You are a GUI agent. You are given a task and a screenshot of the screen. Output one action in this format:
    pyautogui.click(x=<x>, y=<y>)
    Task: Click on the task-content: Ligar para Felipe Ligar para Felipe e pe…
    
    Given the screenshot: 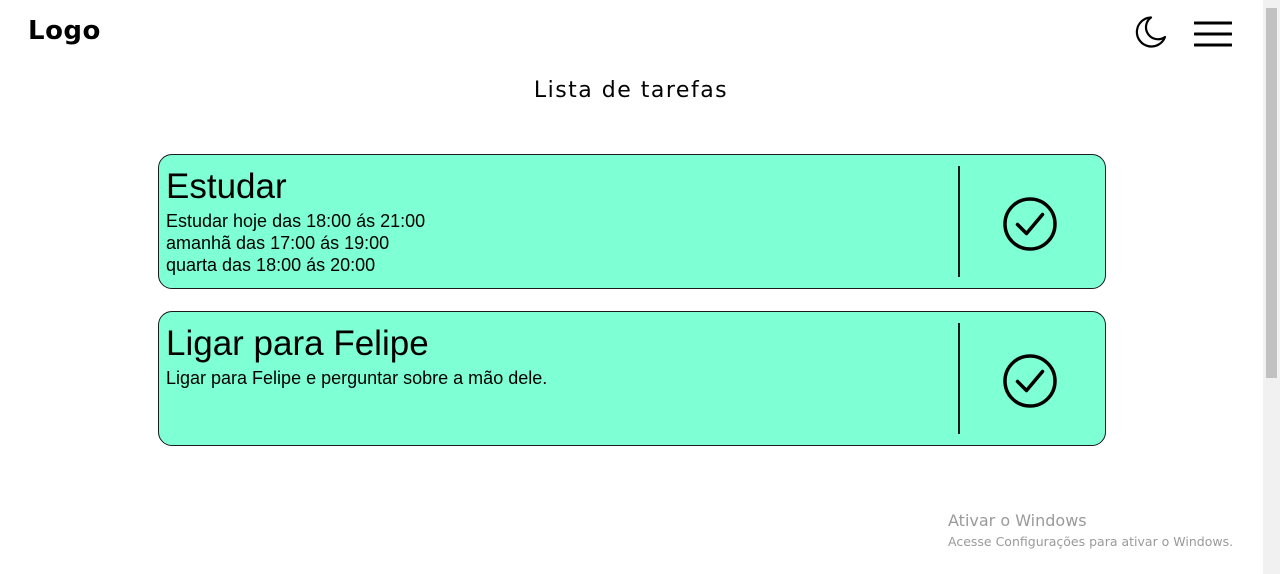 What is the action you would take?
    pyautogui.click(x=556, y=356)
    